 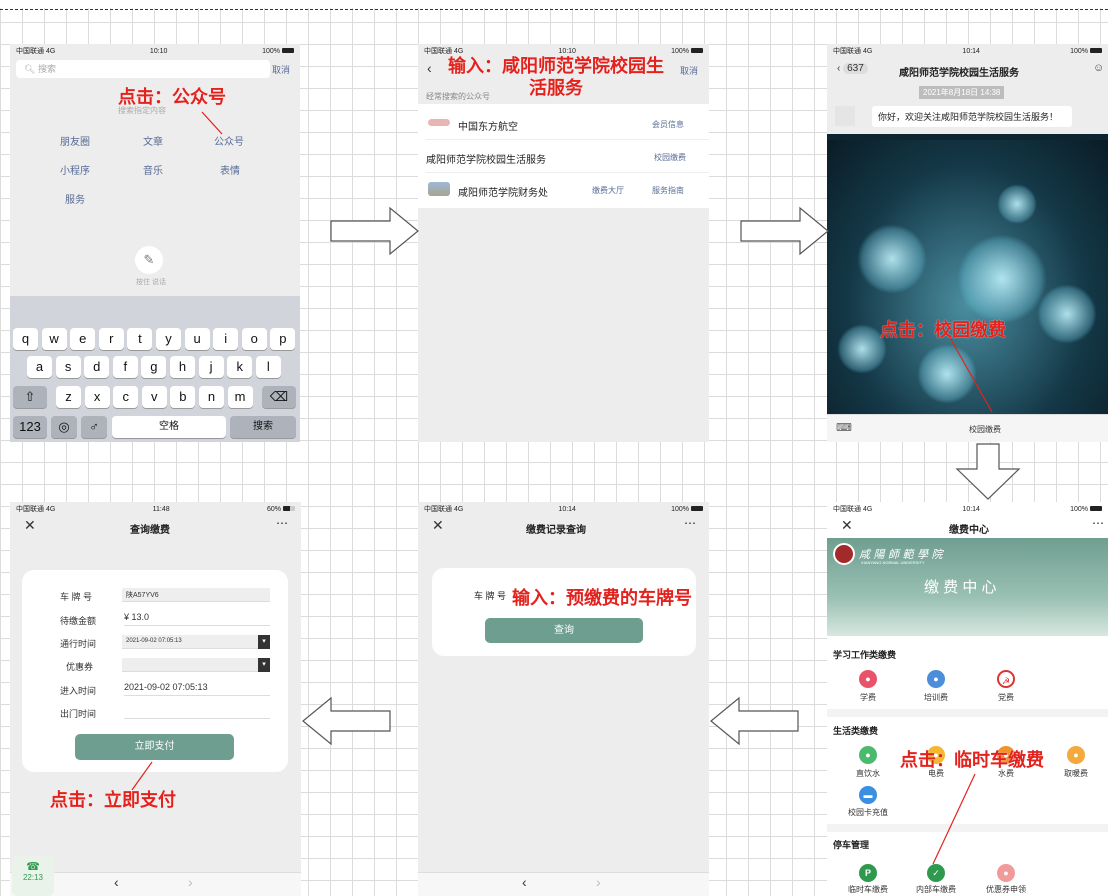 I want to click on key-m: m, so click(x=240, y=397).